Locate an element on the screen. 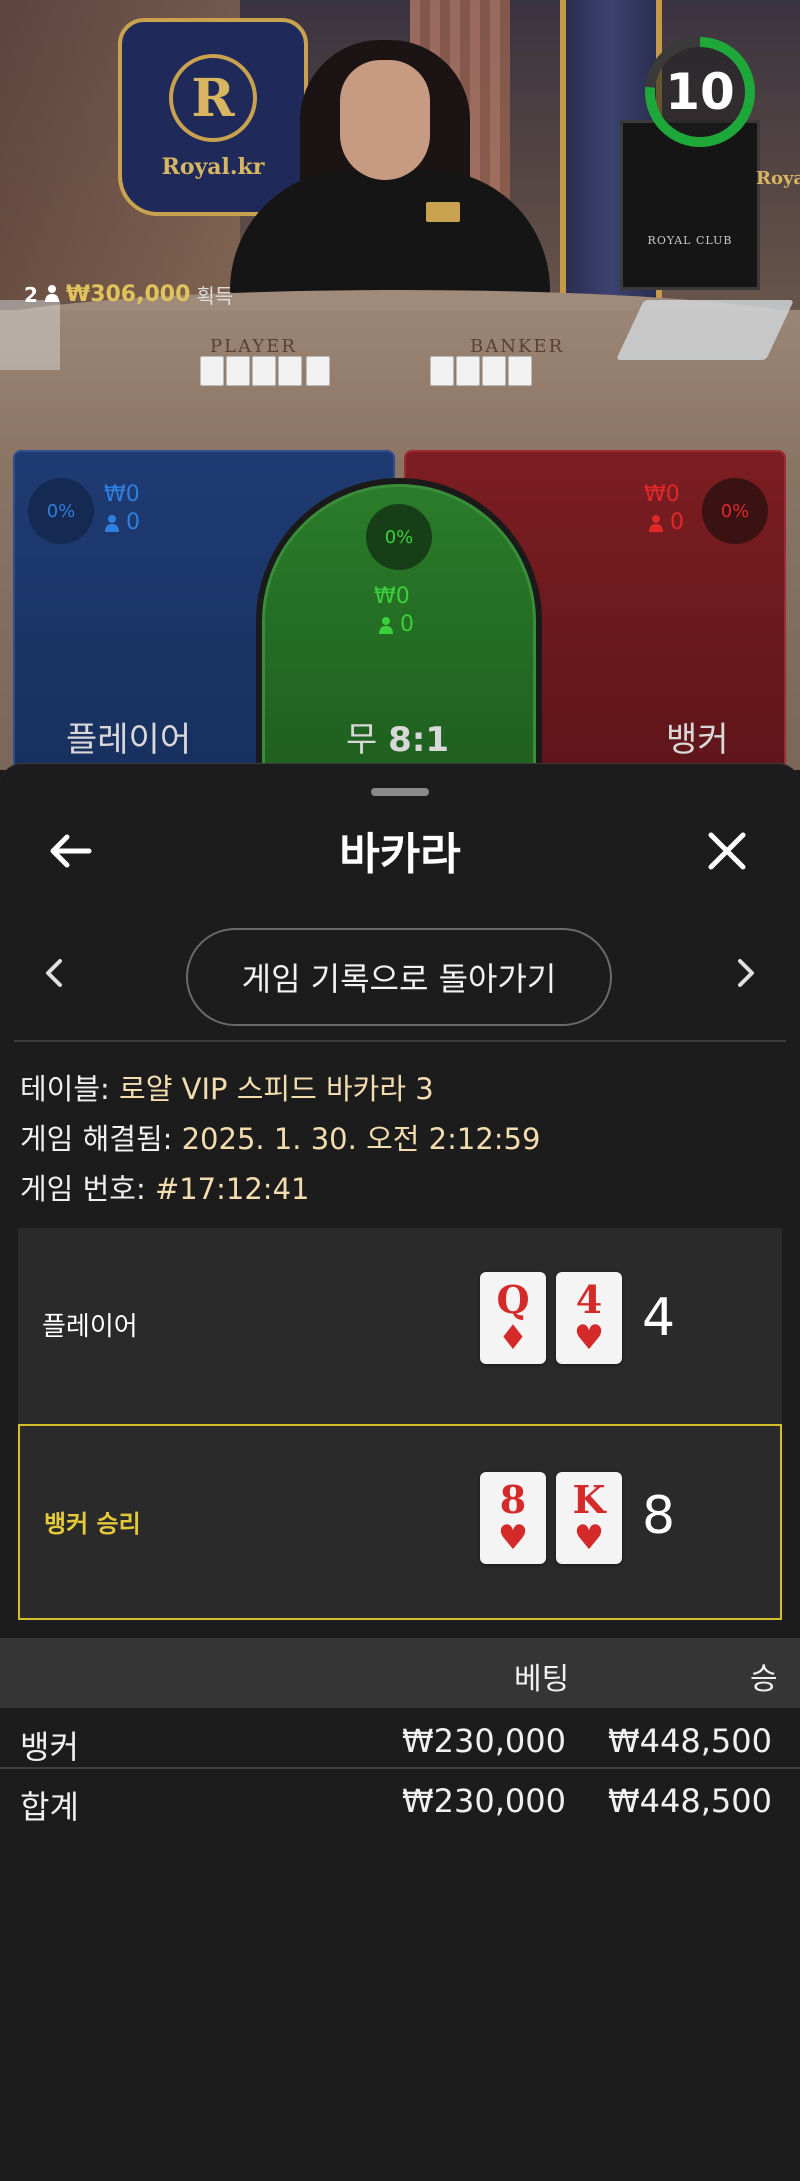 The width and height of the screenshot is (800, 2181). table-row: 뱅커 ₩230,000 ₩448,500 is located at coordinates (400, 1741).